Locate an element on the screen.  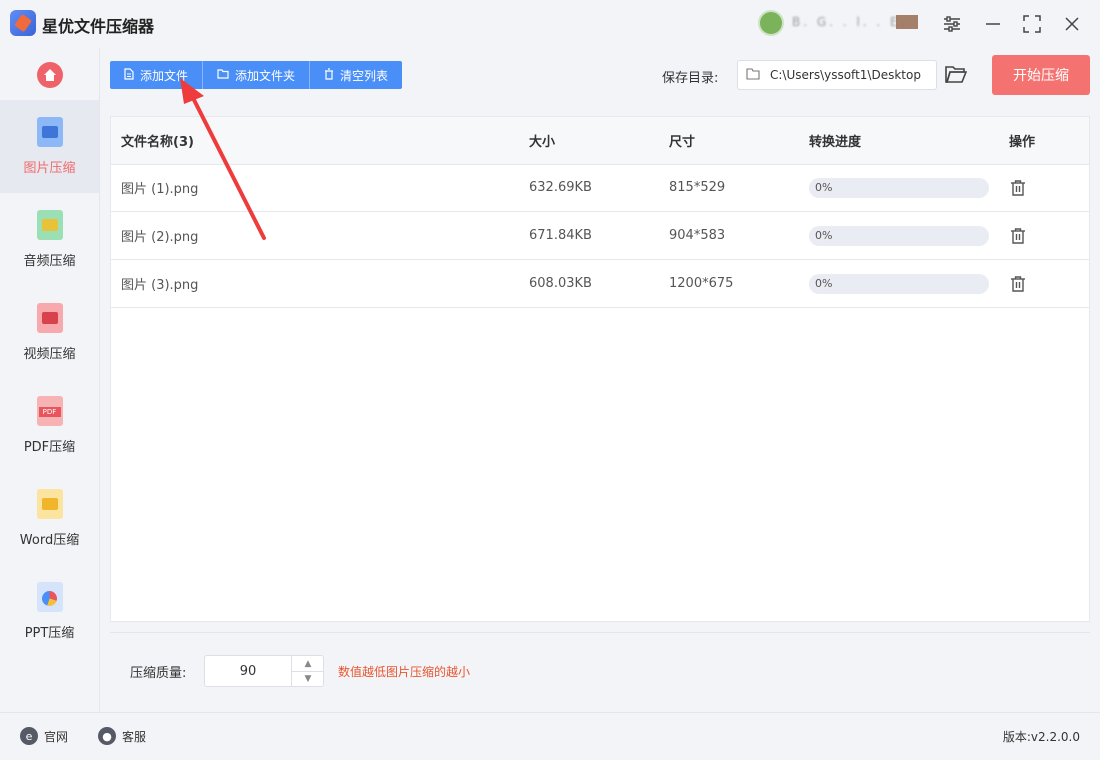
sidebar-item-pdf-compress: PDF PDF压缩 is located at coordinates (49, 425).